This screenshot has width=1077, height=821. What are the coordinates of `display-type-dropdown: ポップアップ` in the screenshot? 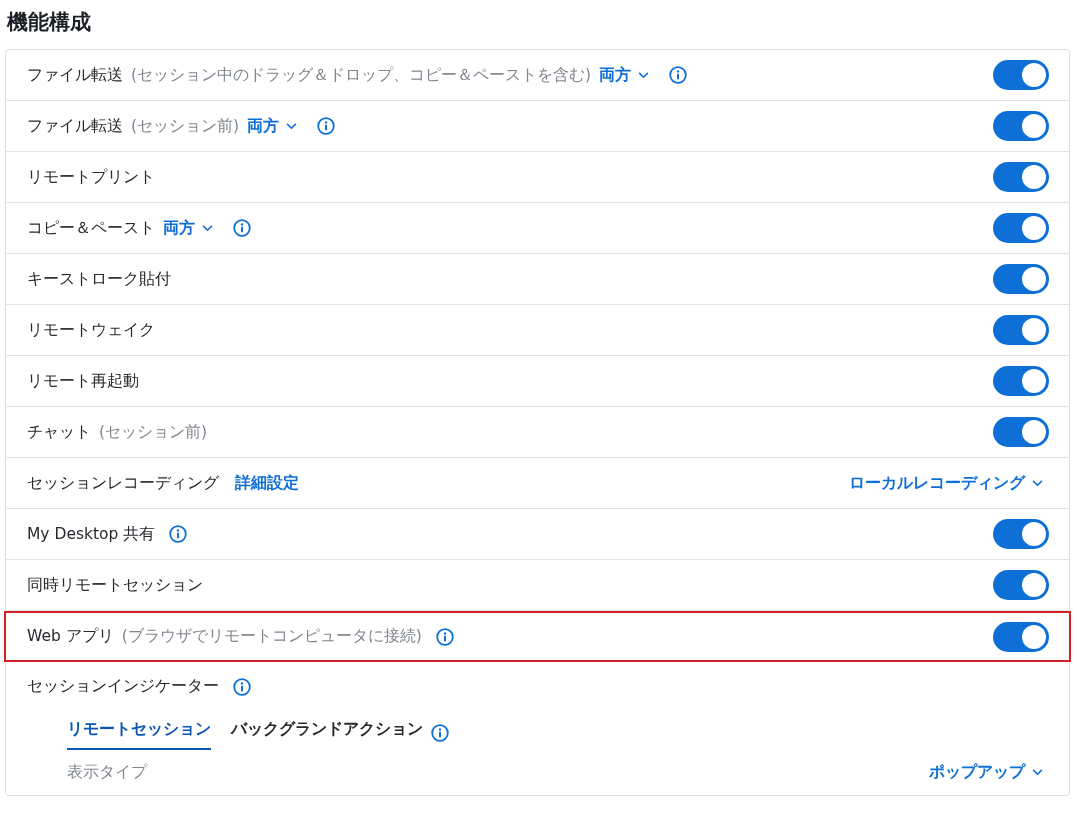 It's located at (986, 772).